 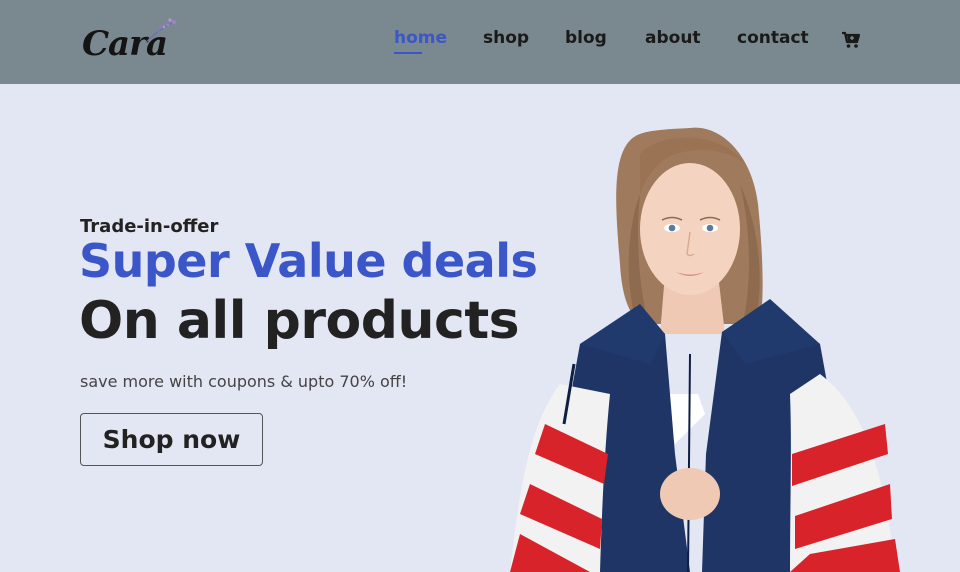 What do you see at coordinates (506, 38) in the screenshot?
I see `nav-link-shop: shop` at bounding box center [506, 38].